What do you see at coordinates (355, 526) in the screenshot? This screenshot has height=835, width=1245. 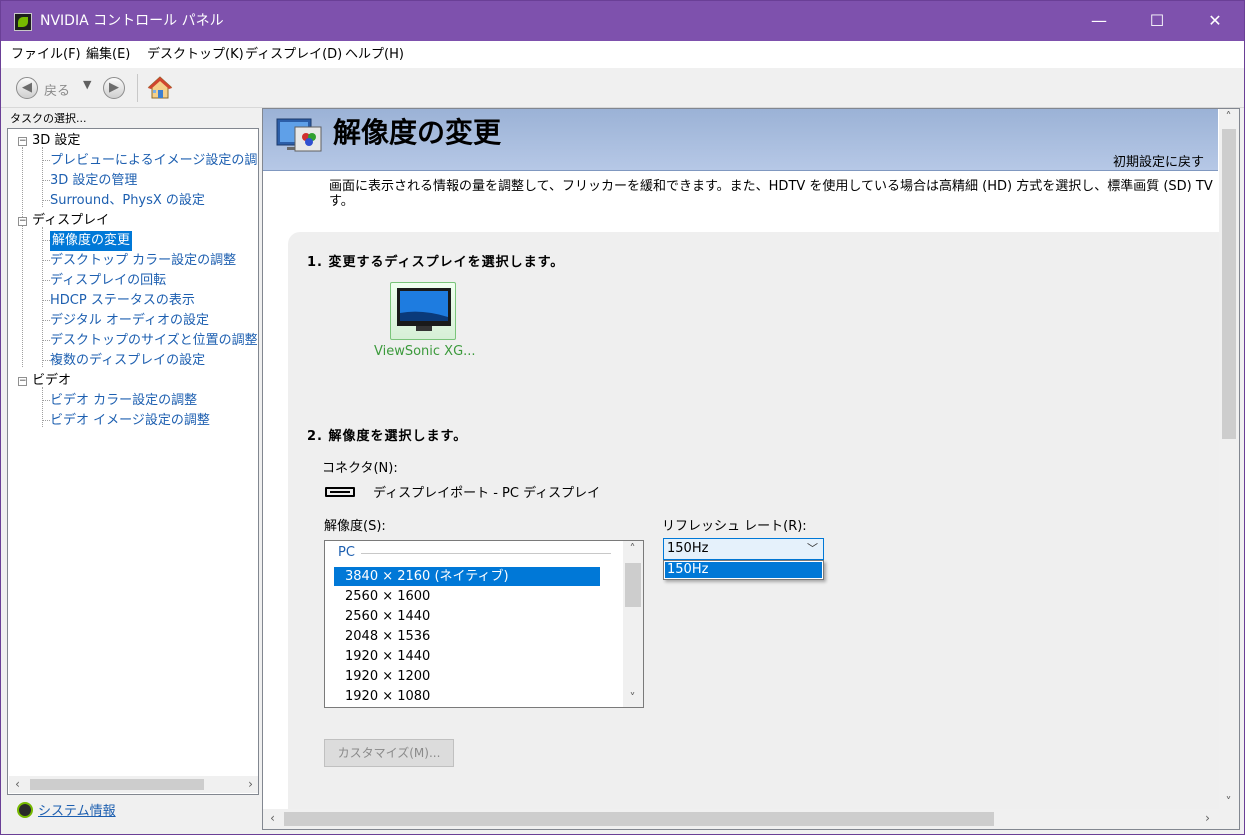 I see `resolution-label: 解像度(S):` at bounding box center [355, 526].